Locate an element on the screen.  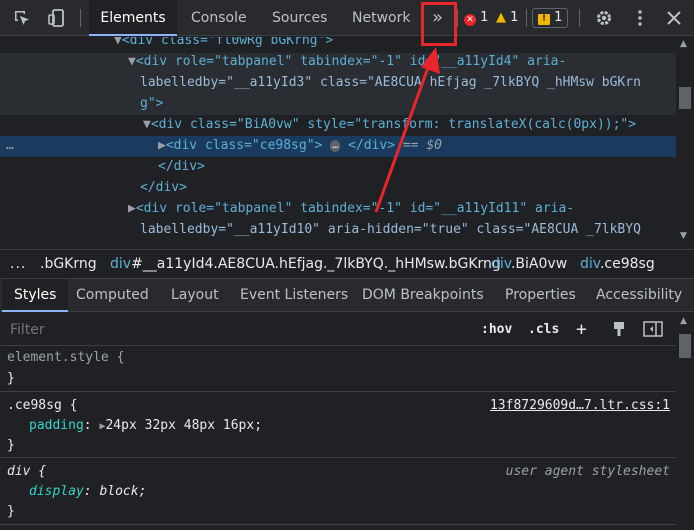
tab-accessibility: Accessibility is located at coordinates (639, 295).